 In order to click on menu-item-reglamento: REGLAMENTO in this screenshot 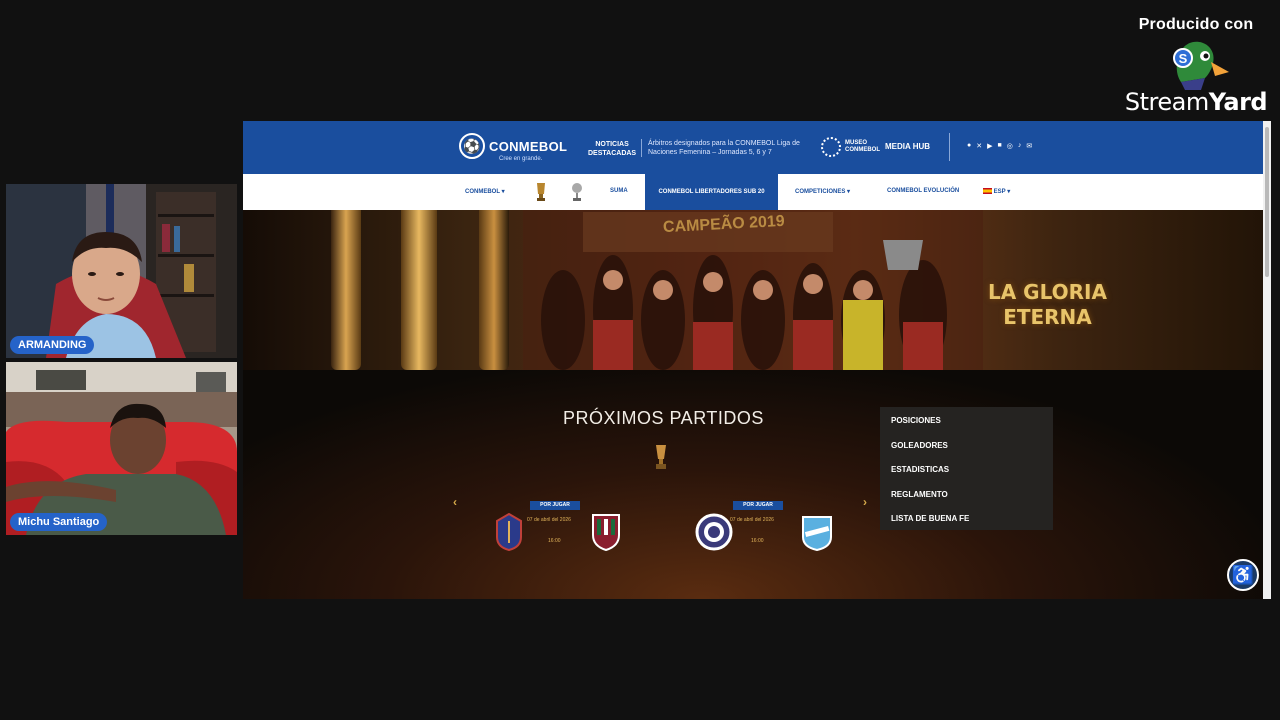, I will do `click(919, 494)`.